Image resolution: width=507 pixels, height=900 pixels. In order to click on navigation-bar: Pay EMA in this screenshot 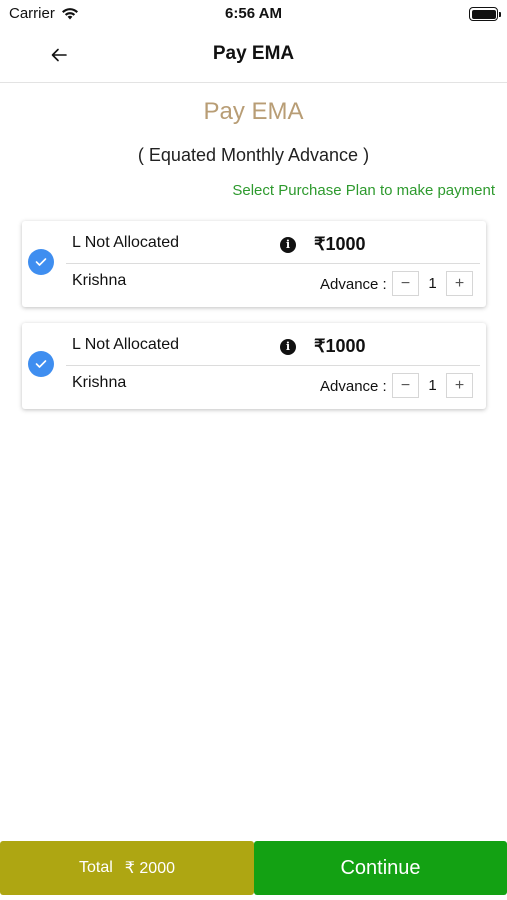, I will do `click(253, 55)`.